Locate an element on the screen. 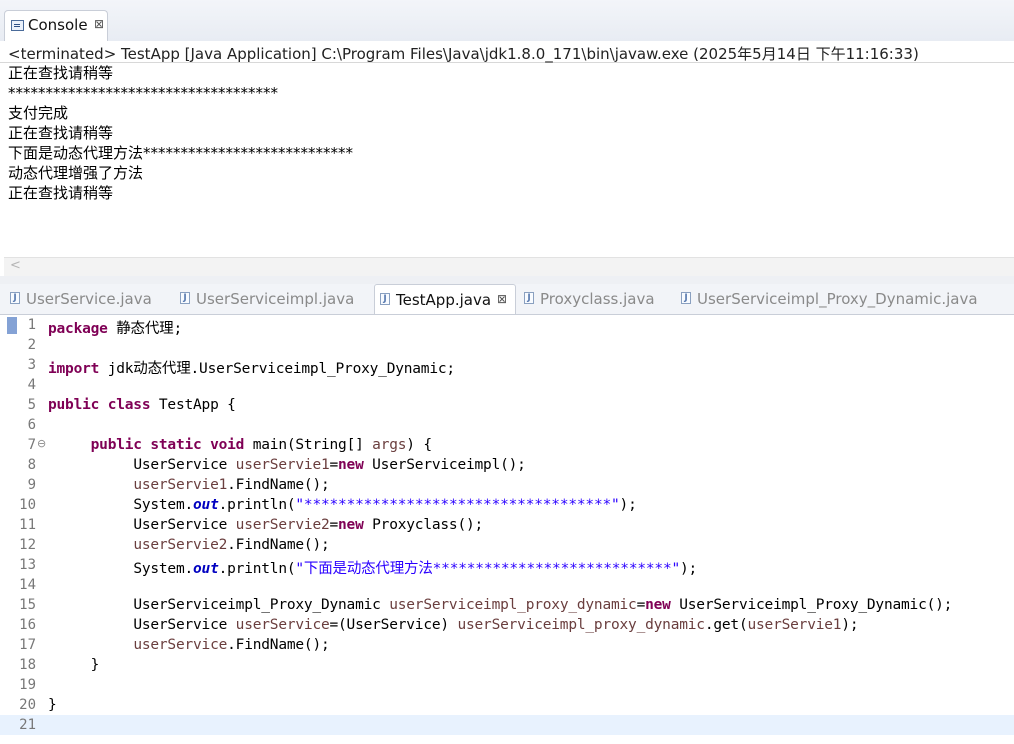  code-text: userService.FindName(); is located at coordinates (188, 645).